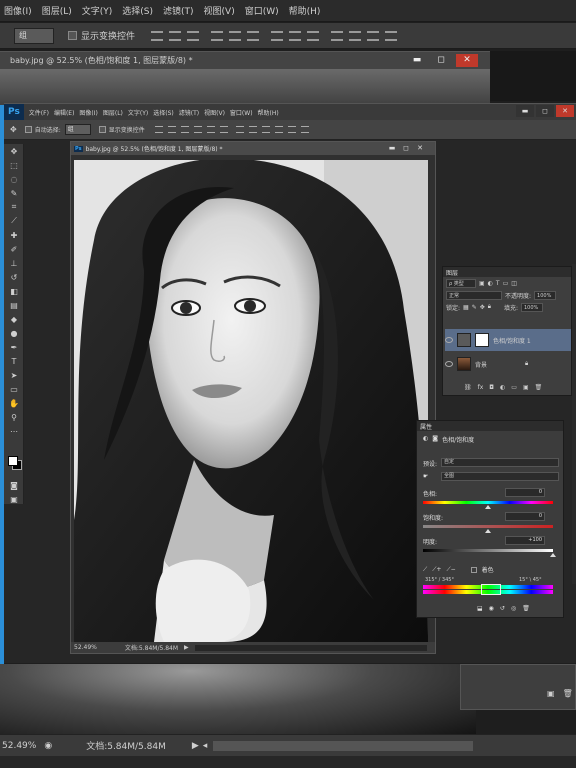 The image size is (576, 768). Describe the element at coordinates (480, 608) in the screenshot. I see `clip-to-layer-icon: ⬓` at that location.